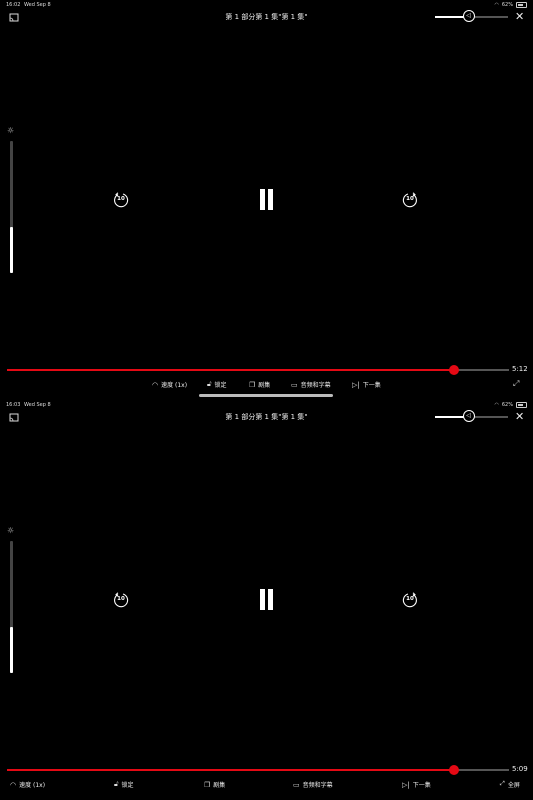 The width and height of the screenshot is (533, 800). What do you see at coordinates (13, 5) in the screenshot?
I see `status-time: 16:02` at bounding box center [13, 5].